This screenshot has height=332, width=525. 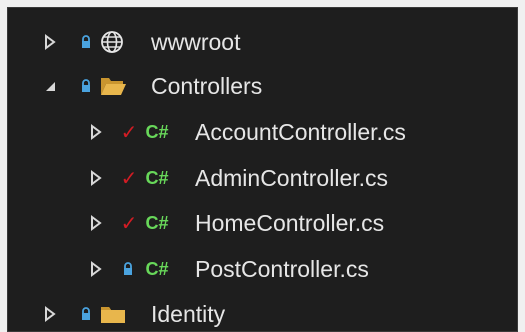 I want to click on open-folder-icon, so click(x=113, y=86).